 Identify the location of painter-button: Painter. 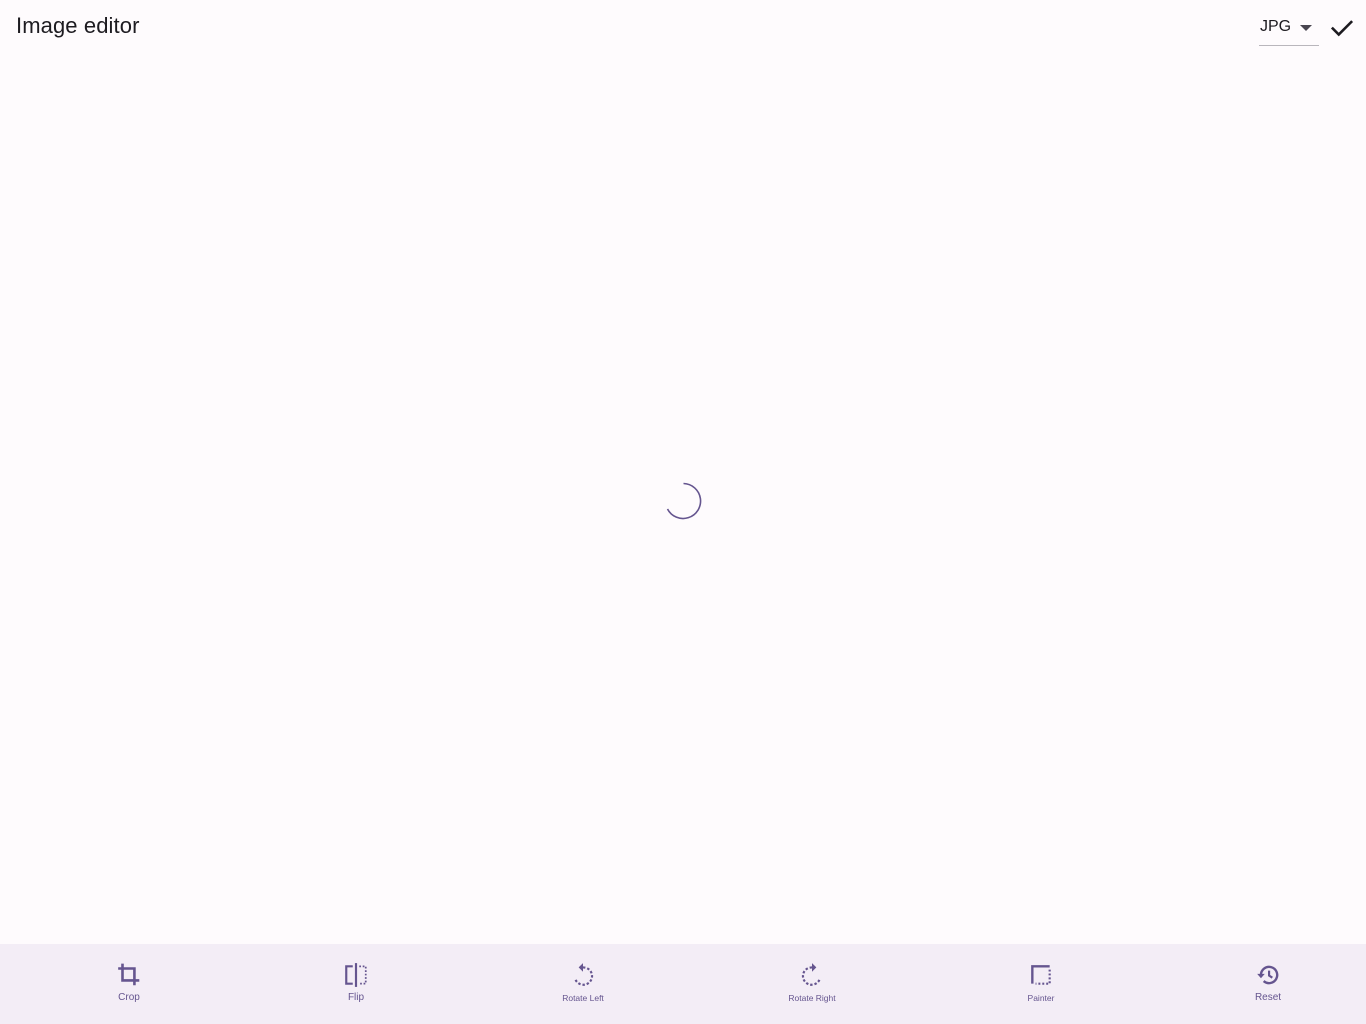
(1041, 987).